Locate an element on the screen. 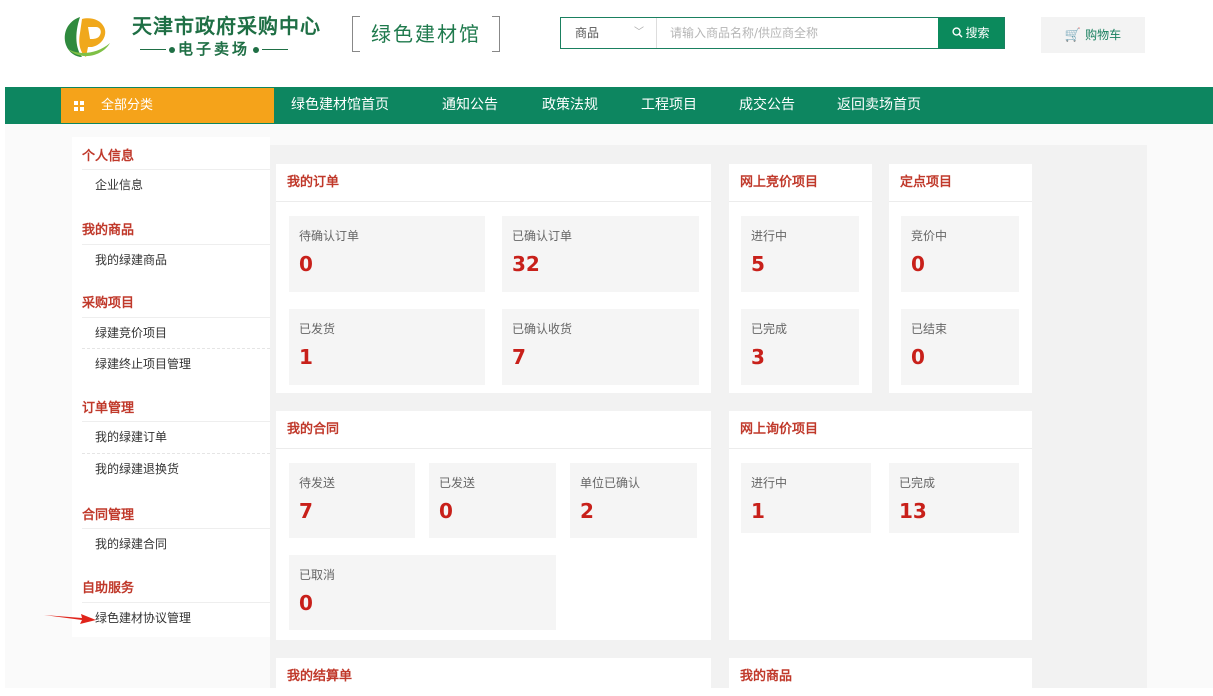 The width and height of the screenshot is (1213, 696). nav-item-projects: 工程项目 is located at coordinates (669, 105).